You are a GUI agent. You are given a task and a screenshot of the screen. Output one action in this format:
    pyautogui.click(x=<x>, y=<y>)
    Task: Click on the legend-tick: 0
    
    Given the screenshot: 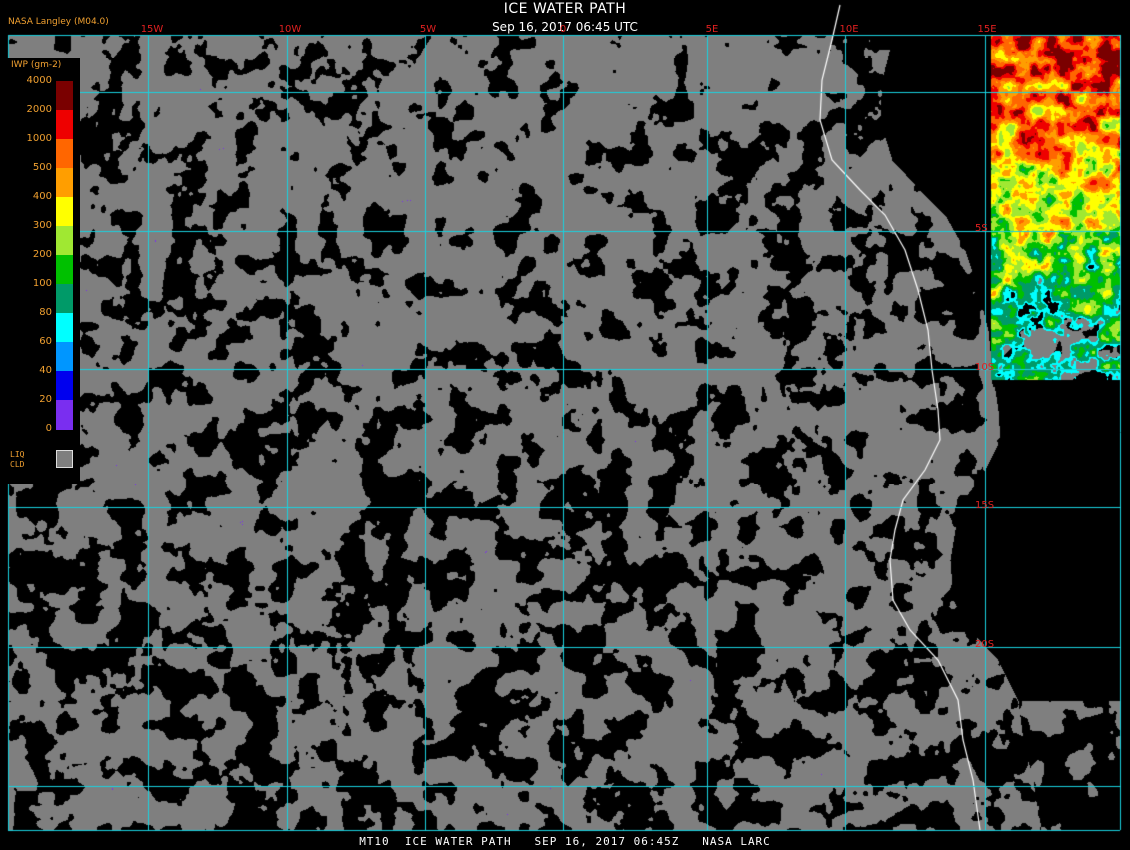 What is the action you would take?
    pyautogui.click(x=48, y=428)
    